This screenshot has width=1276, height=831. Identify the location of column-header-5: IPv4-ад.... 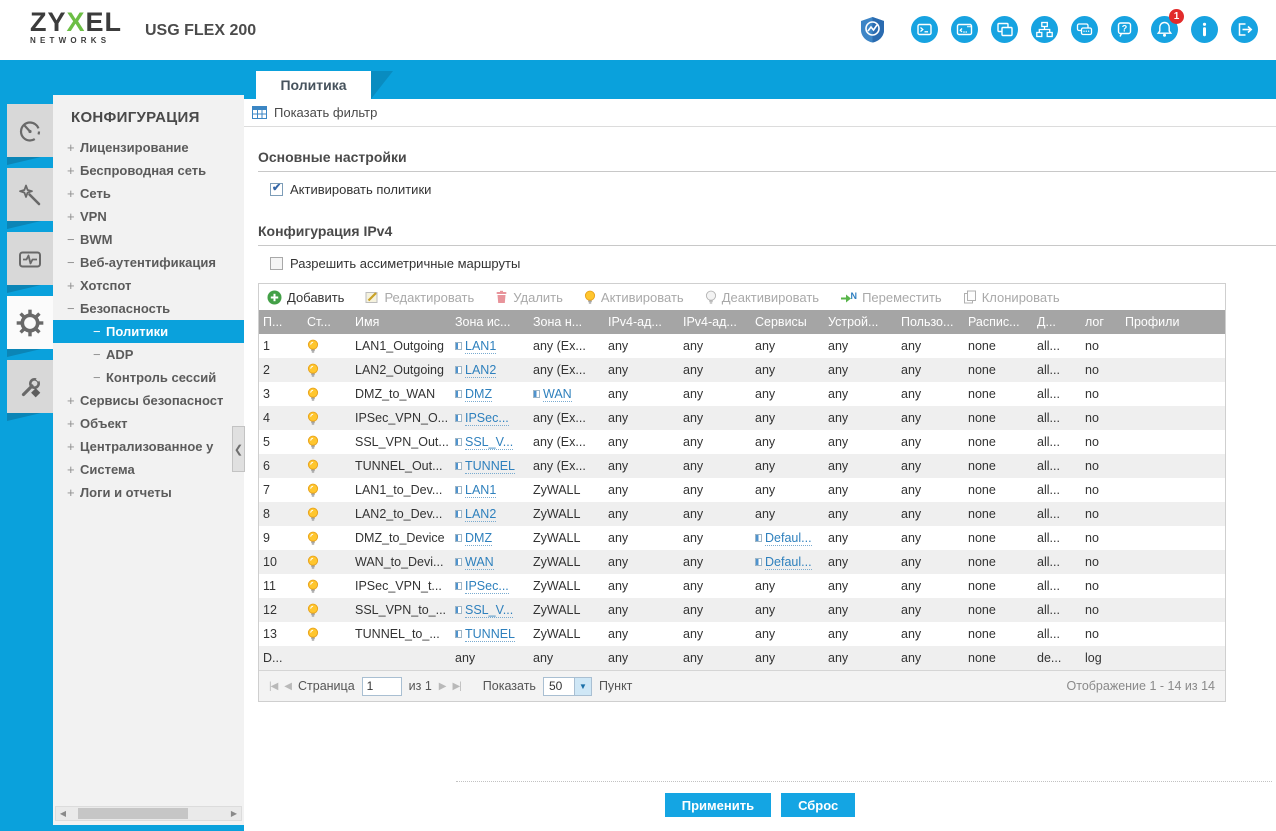
(641, 322).